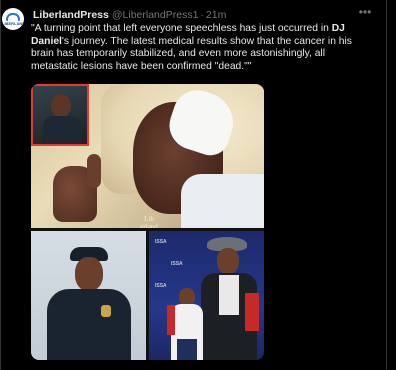  Describe the element at coordinates (89, 324) in the screenshot. I see `police-uniform-shape` at that location.